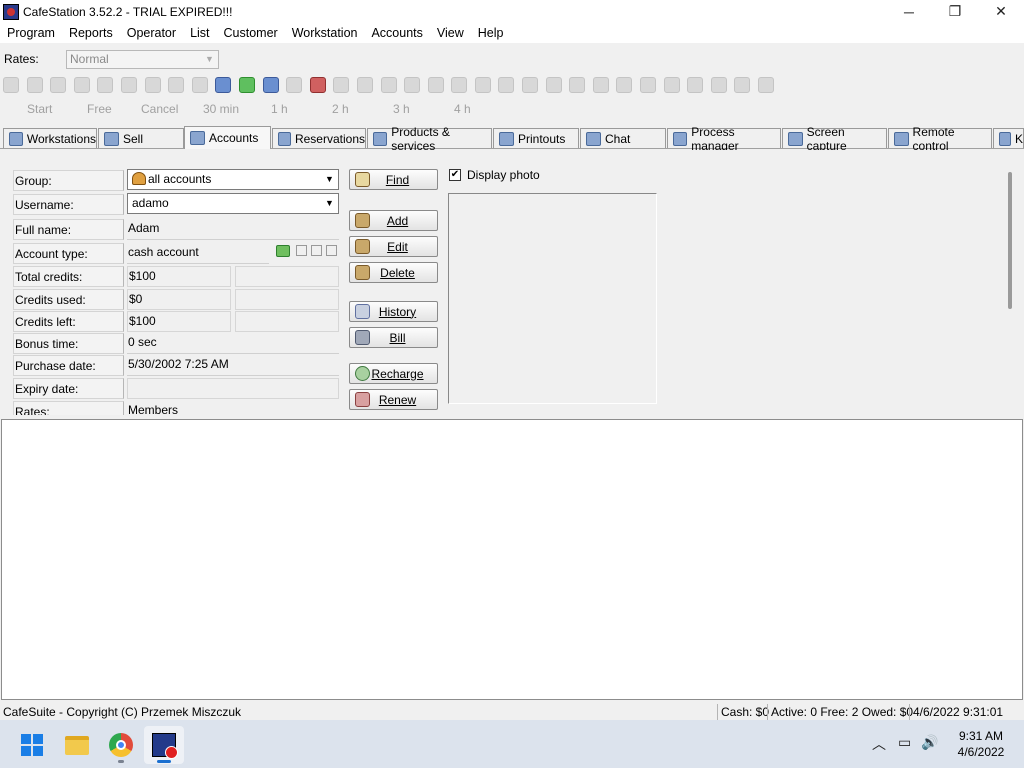 This screenshot has width=1024, height=768. I want to click on recharge-button: Recharge, so click(393, 373).